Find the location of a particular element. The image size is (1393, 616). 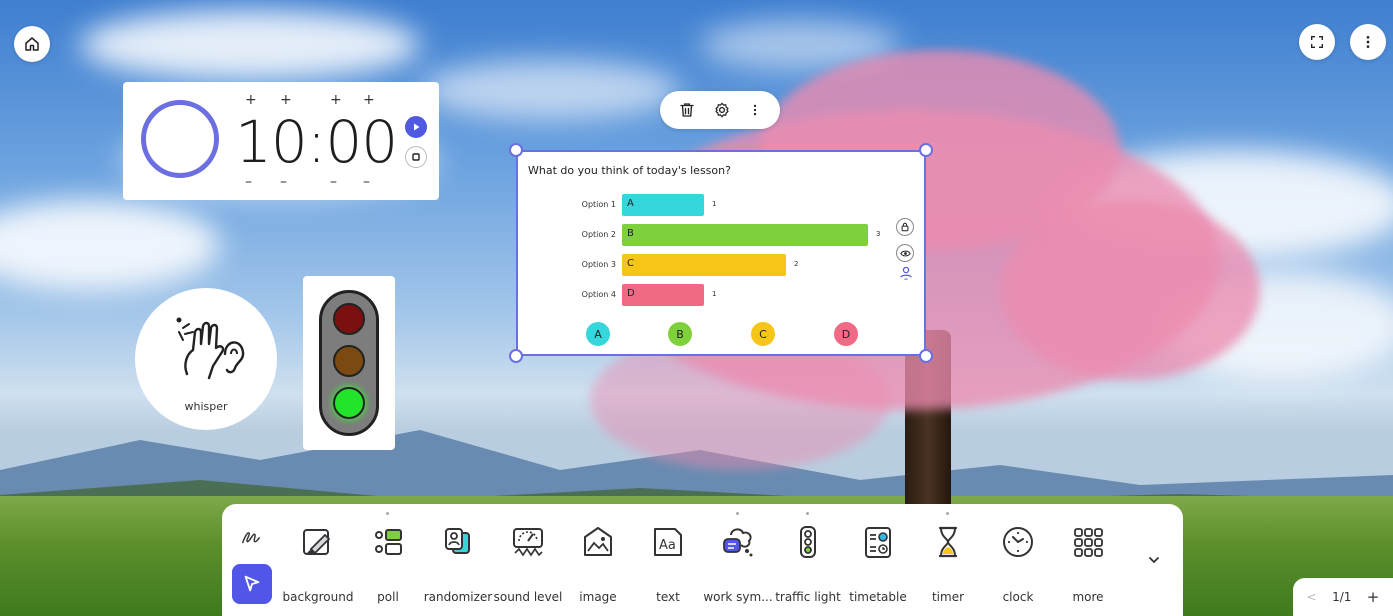

pen-scribble-icon is located at coordinates (251, 538).